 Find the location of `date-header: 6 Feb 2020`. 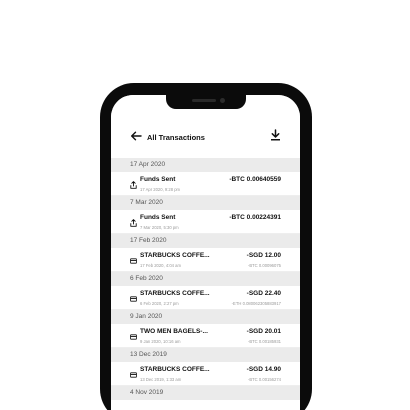

date-header: 6 Feb 2020 is located at coordinates (205, 279).